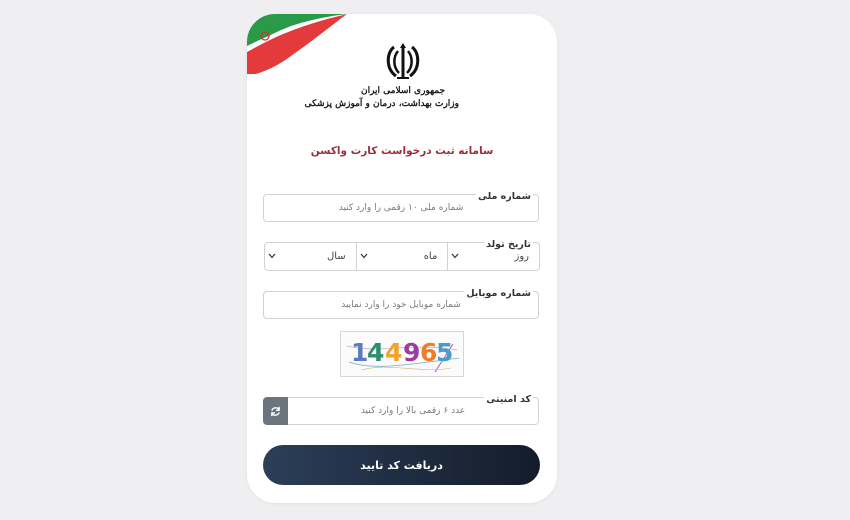 The image size is (850, 520). What do you see at coordinates (336, 256) in the screenshot?
I see `birth-year-value: سال` at bounding box center [336, 256].